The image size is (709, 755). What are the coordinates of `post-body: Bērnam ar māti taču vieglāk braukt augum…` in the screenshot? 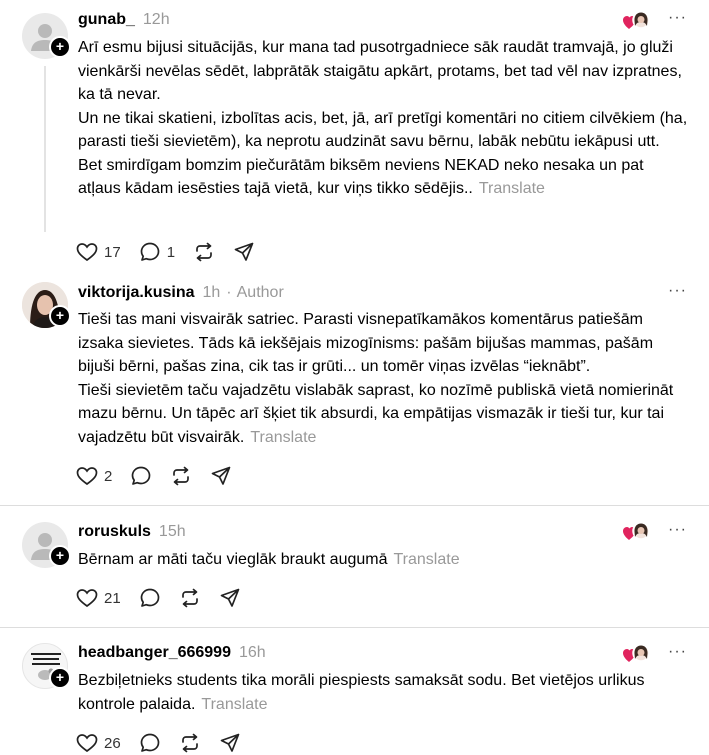 It's located at (384, 560).